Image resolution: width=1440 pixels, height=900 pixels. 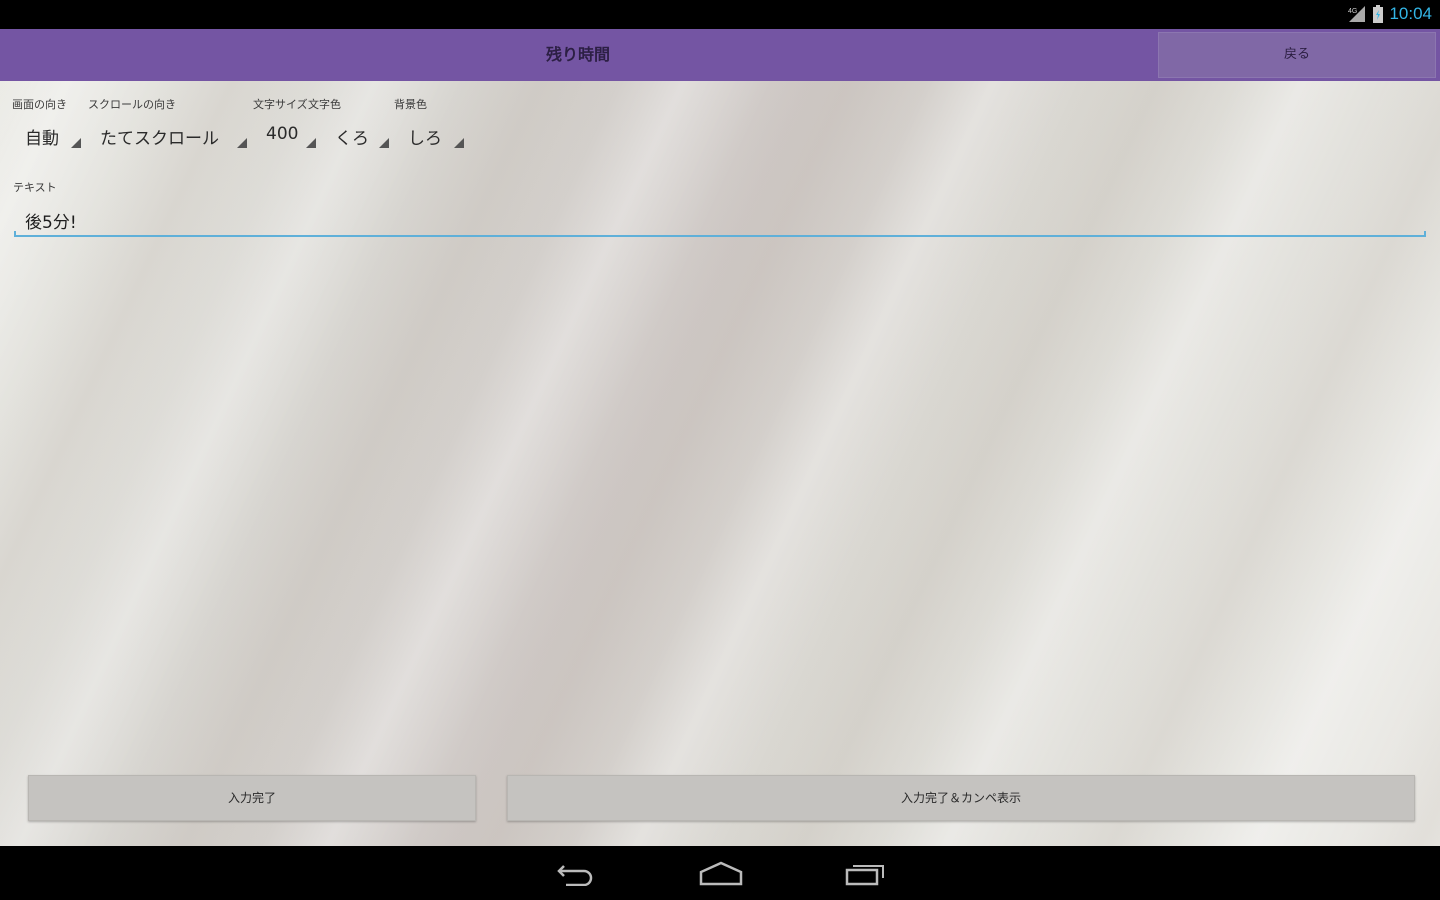 What do you see at coordinates (132, 104) in the screenshot?
I see `scroll-label: スクロールの向き` at bounding box center [132, 104].